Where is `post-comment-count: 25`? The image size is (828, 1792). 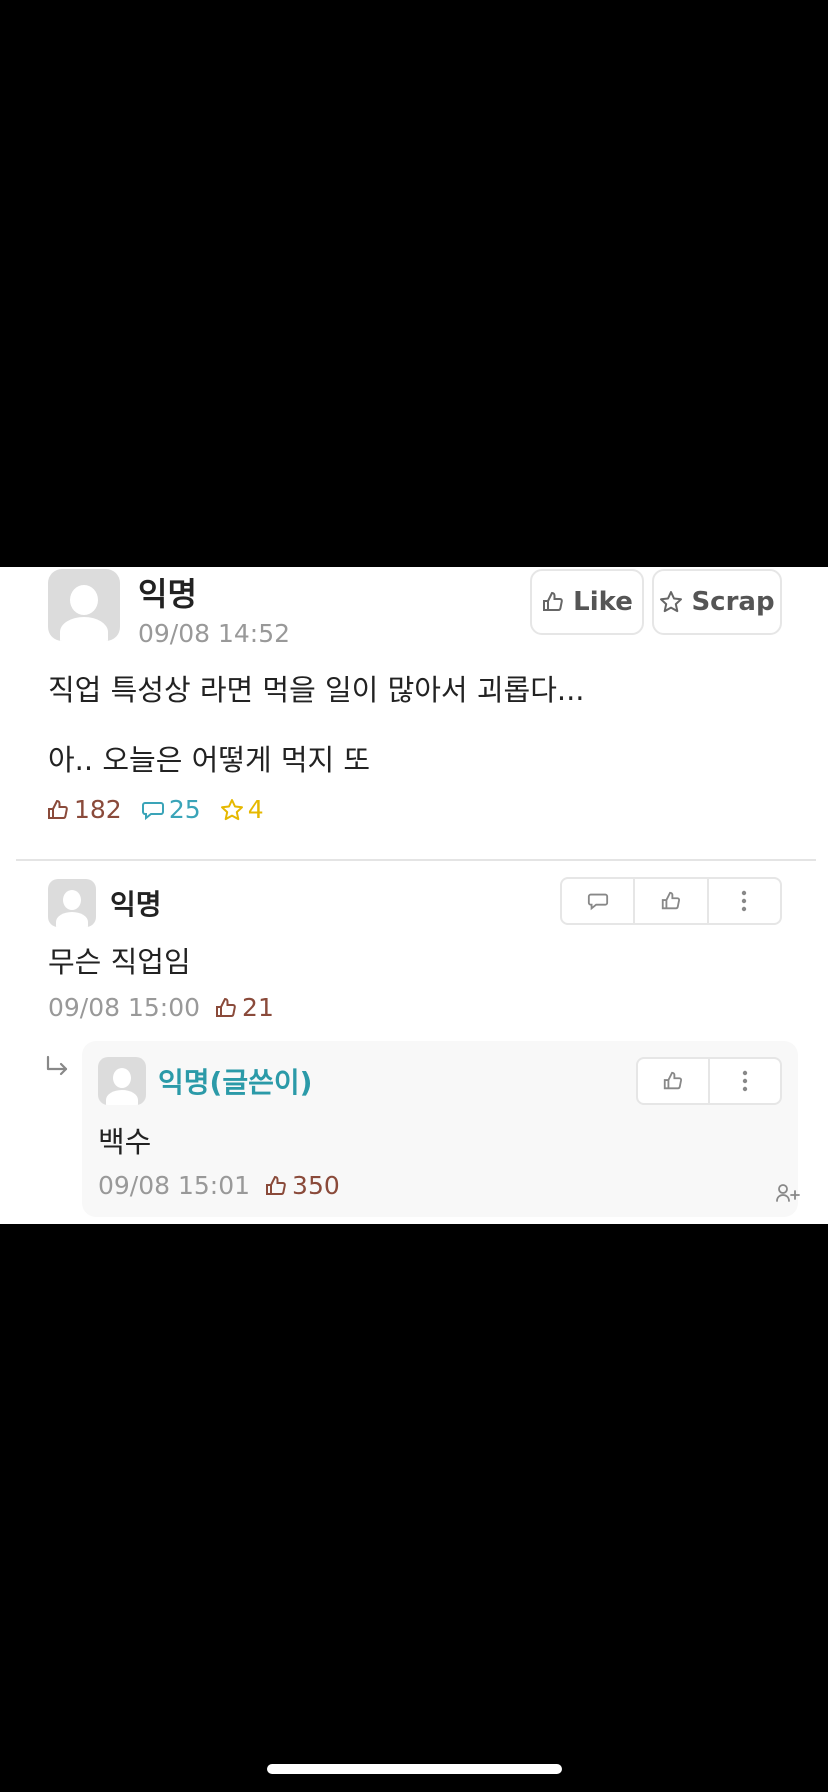 post-comment-count: 25 is located at coordinates (171, 809).